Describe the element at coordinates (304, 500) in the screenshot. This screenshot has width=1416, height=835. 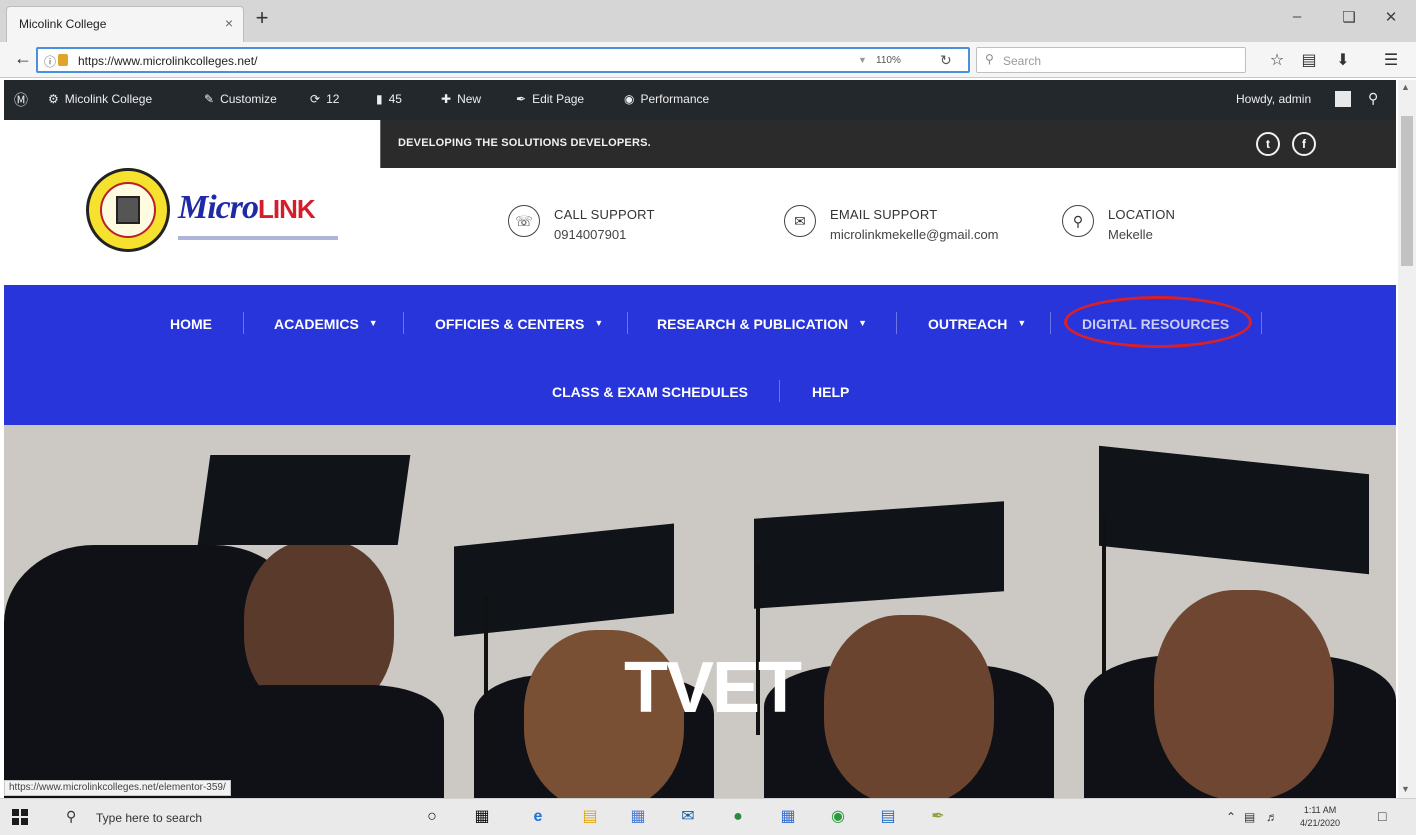
I see `graduation-cap` at that location.